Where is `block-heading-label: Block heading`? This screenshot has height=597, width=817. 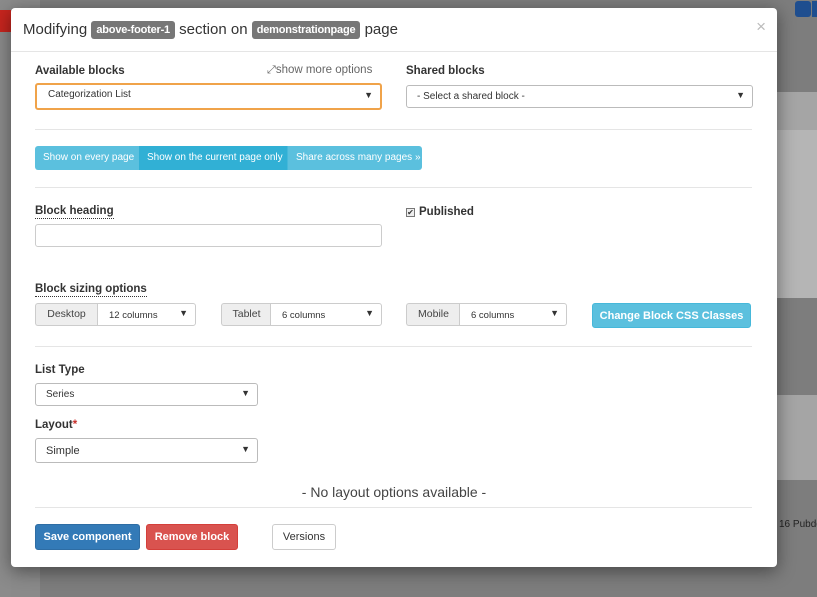 block-heading-label: Block heading is located at coordinates (74, 212).